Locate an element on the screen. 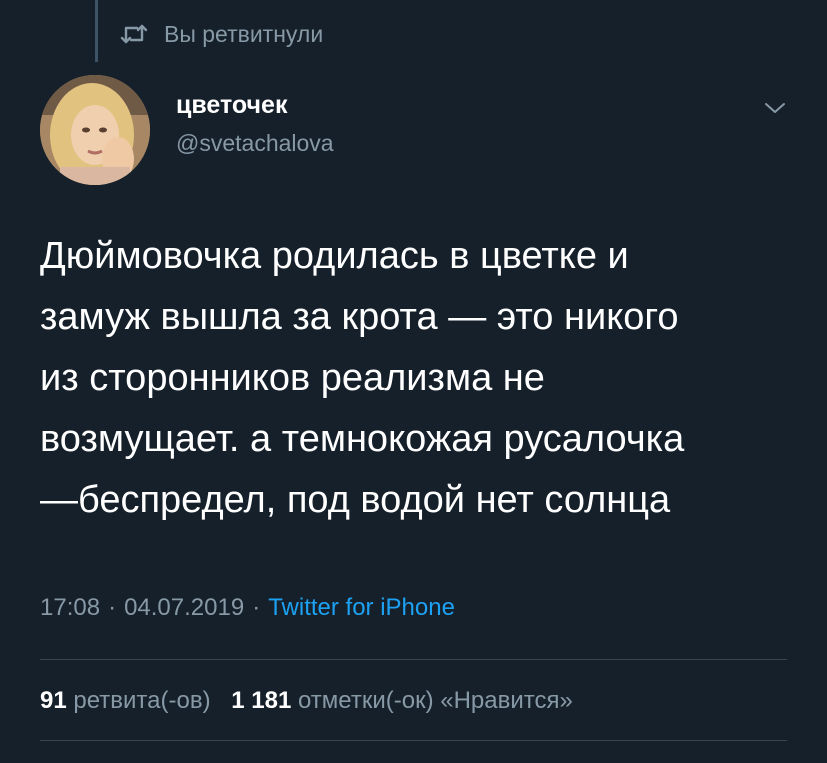 The width and height of the screenshot is (827, 763). tweet-source-link: Twitter for iPhone is located at coordinates (361, 607).